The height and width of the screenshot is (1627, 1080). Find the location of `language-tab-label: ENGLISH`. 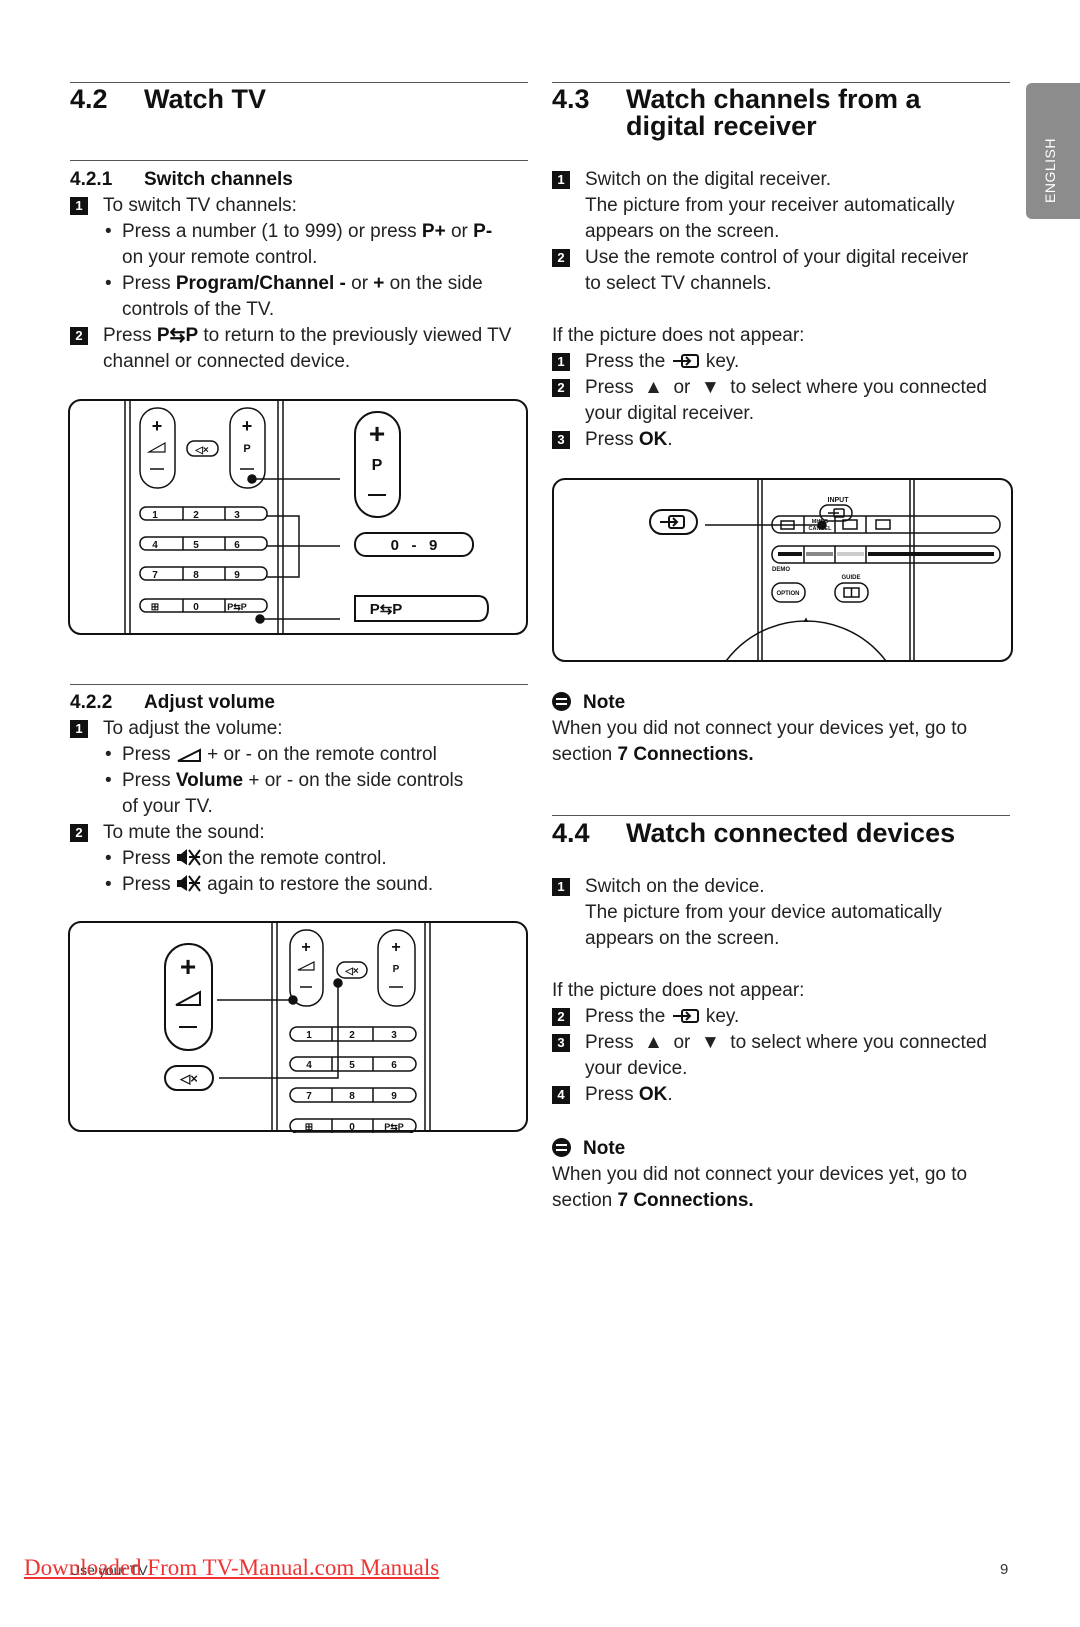

language-tab-label: ENGLISH is located at coordinates (1050, 170).